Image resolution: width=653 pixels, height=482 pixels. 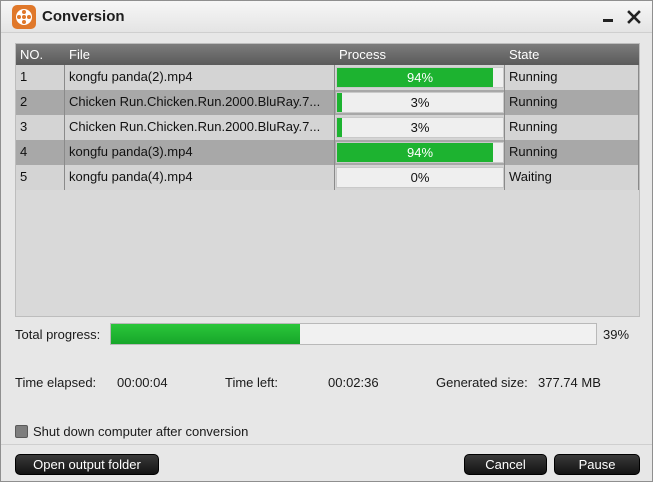 I want to click on footer-divider, so click(x=326, y=444).